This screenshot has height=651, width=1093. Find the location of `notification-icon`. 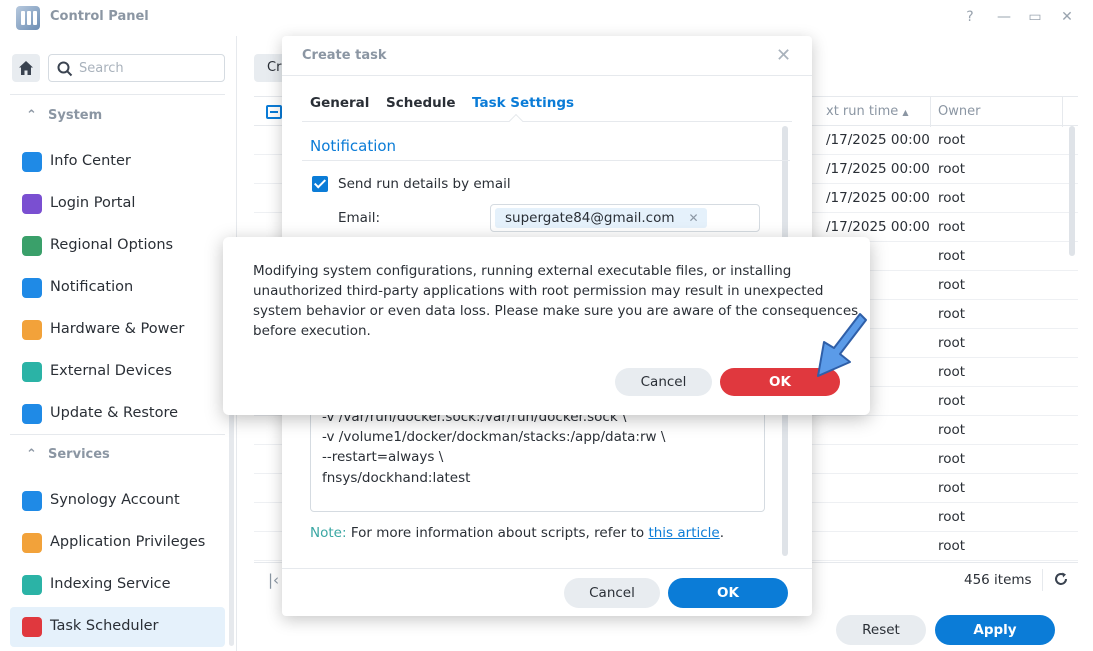

notification-icon is located at coordinates (32, 288).